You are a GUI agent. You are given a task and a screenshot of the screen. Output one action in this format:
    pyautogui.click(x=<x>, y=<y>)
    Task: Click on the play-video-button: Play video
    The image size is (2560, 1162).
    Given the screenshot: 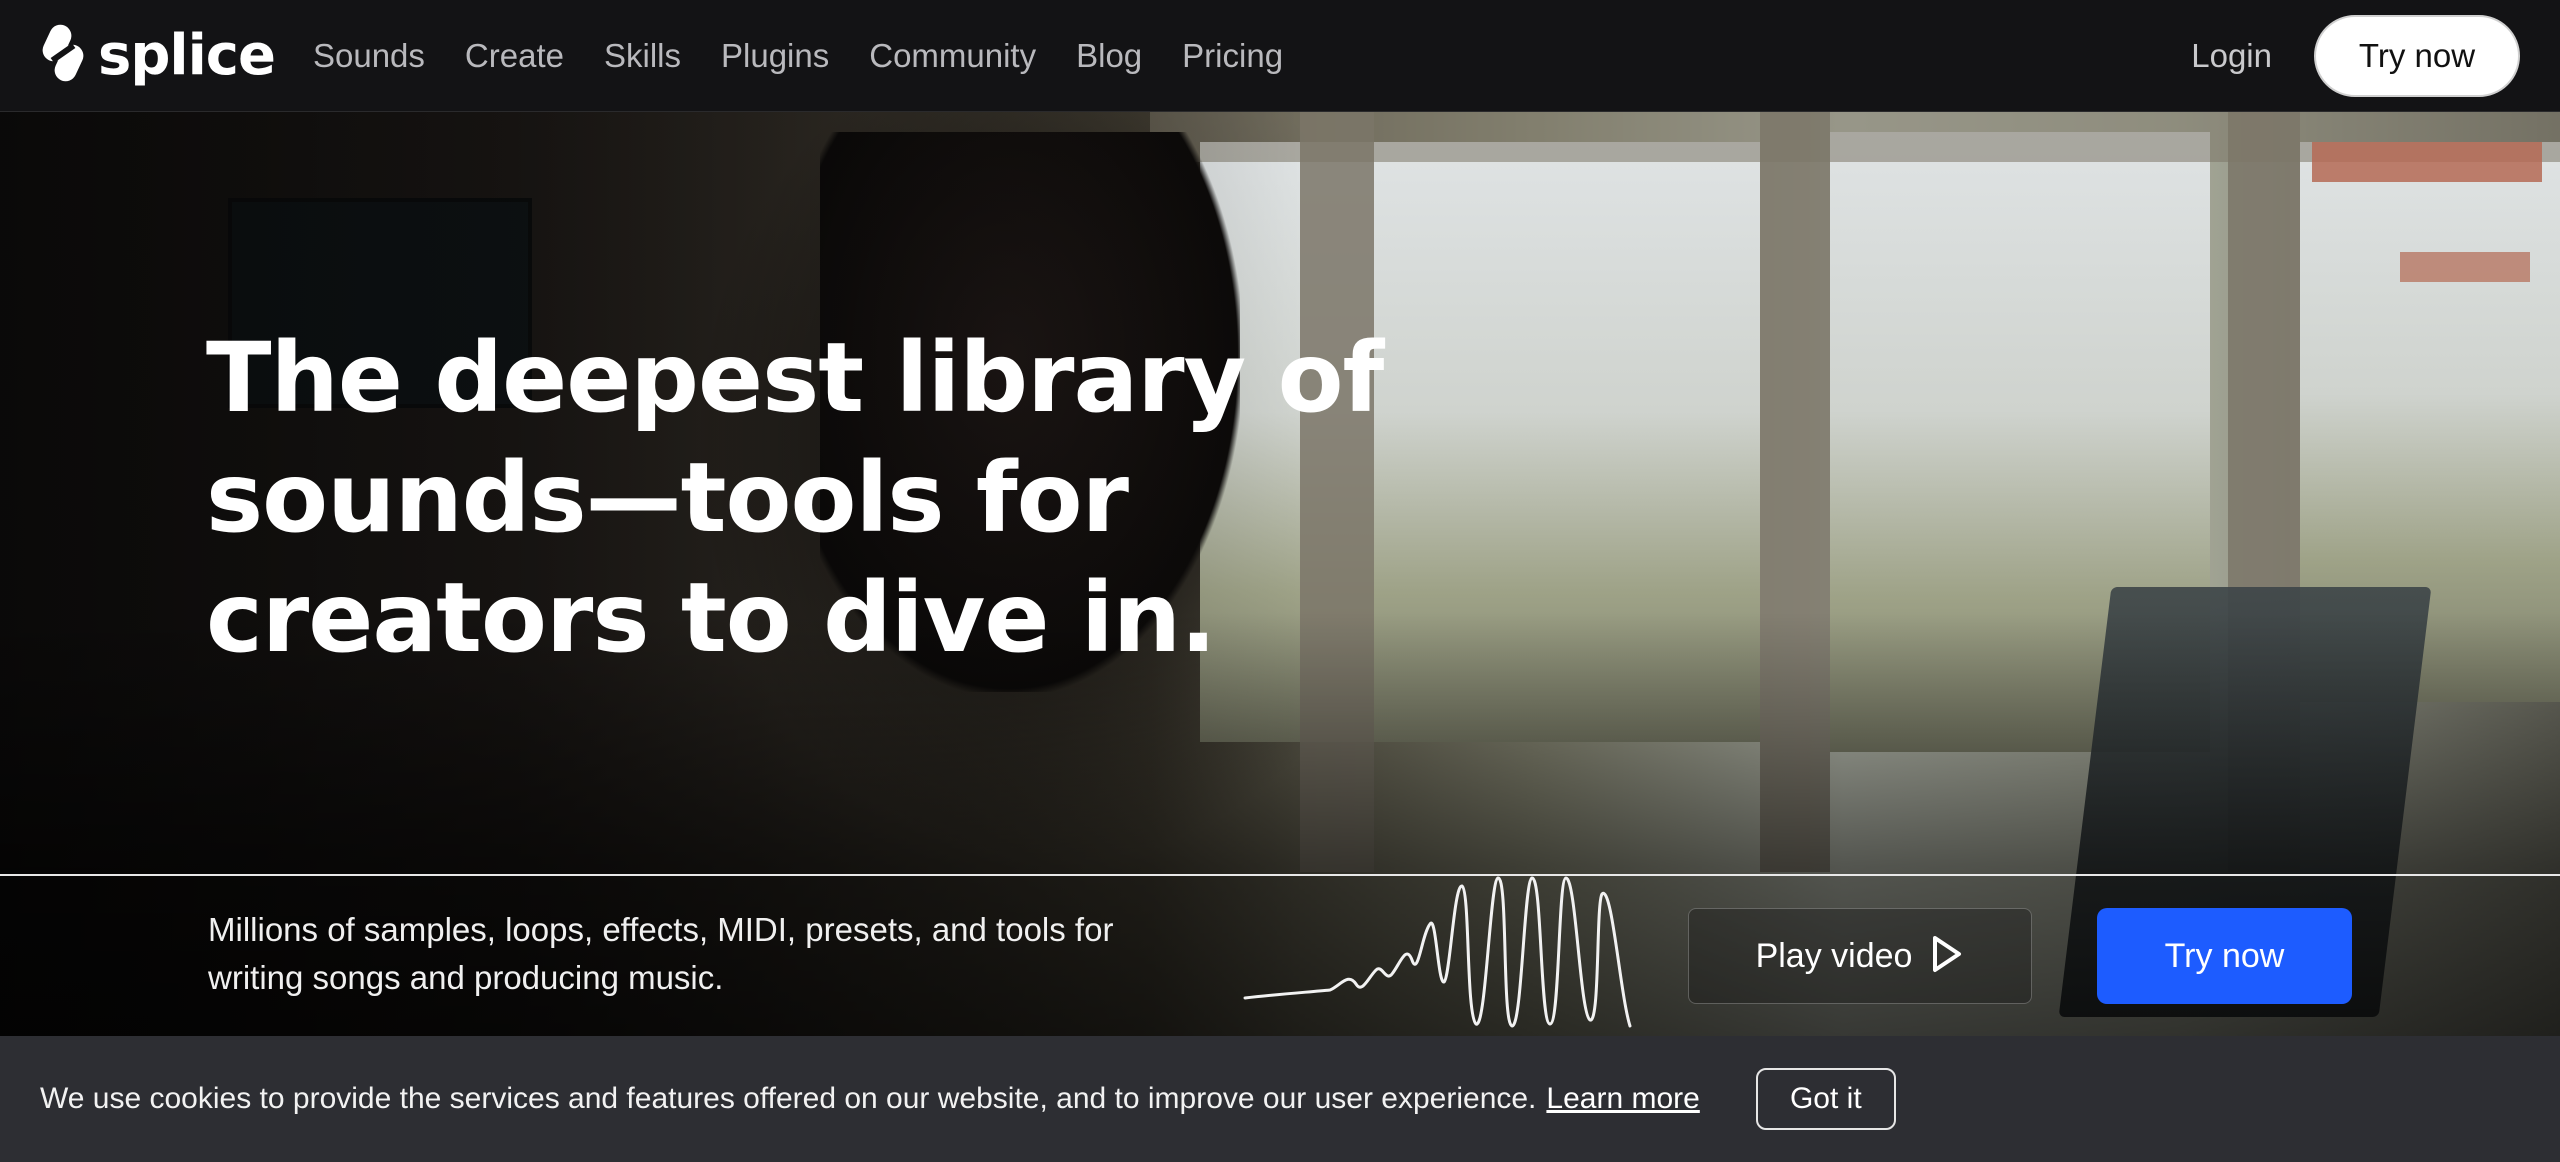 What is the action you would take?
    pyautogui.click(x=1860, y=956)
    